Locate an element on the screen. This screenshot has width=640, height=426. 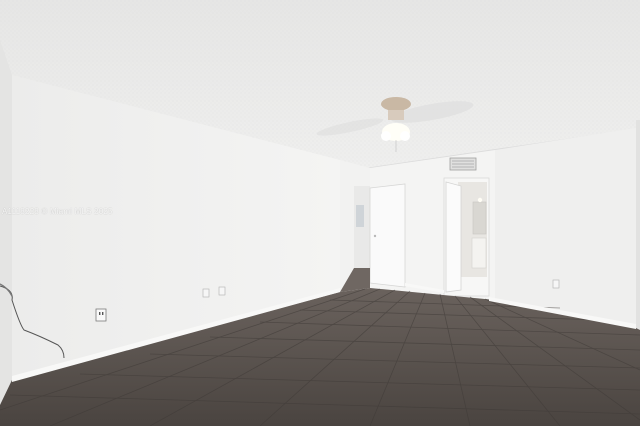
wall-outlet is located at coordinates (101, 315).